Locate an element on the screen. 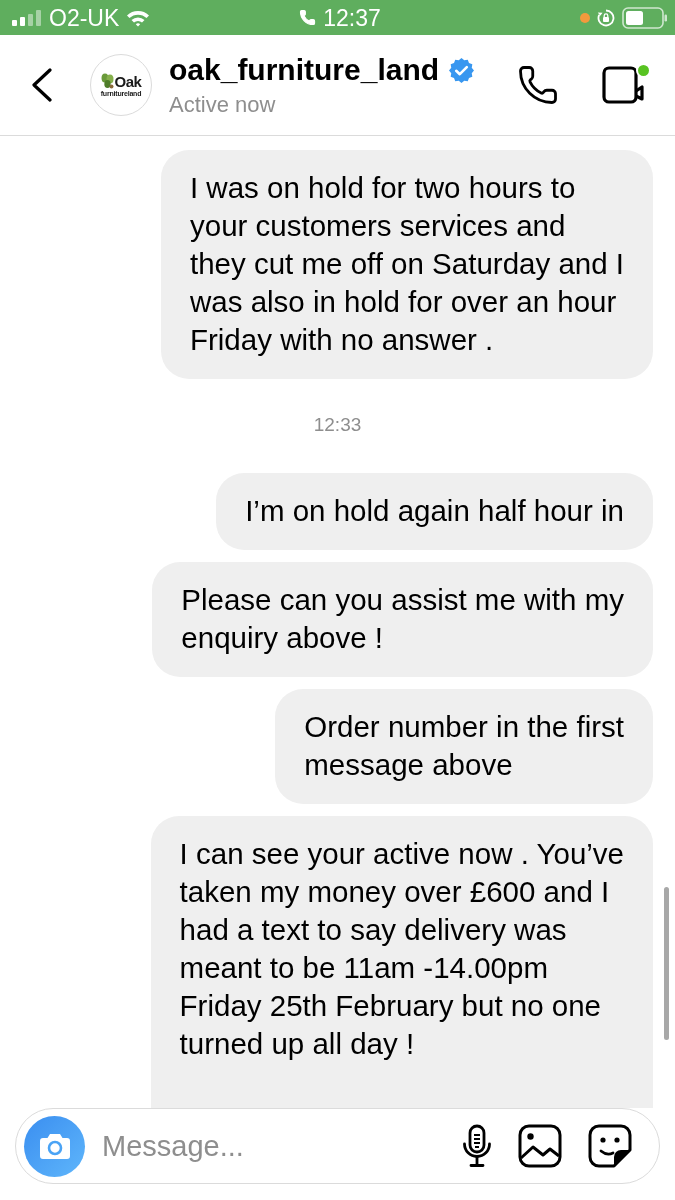 This screenshot has width=675, height=1200. camera-icon is located at coordinates (54, 1146).